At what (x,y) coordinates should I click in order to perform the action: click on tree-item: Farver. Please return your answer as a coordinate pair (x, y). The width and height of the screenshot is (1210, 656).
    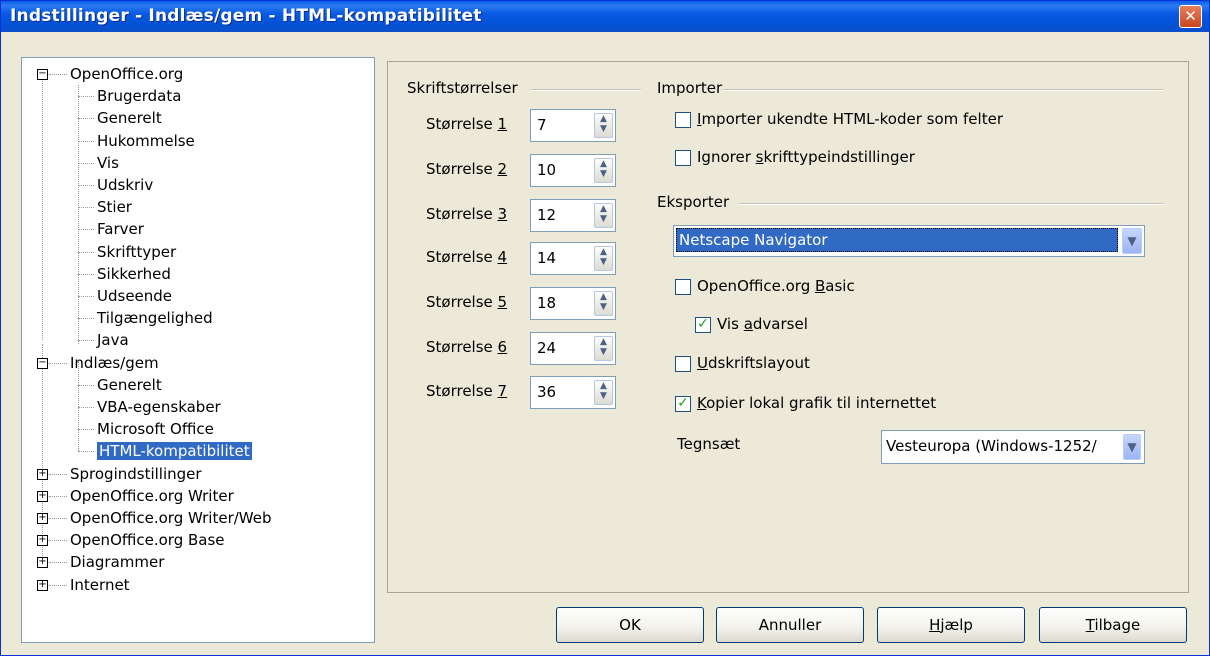
    Looking at the image, I should click on (120, 229).